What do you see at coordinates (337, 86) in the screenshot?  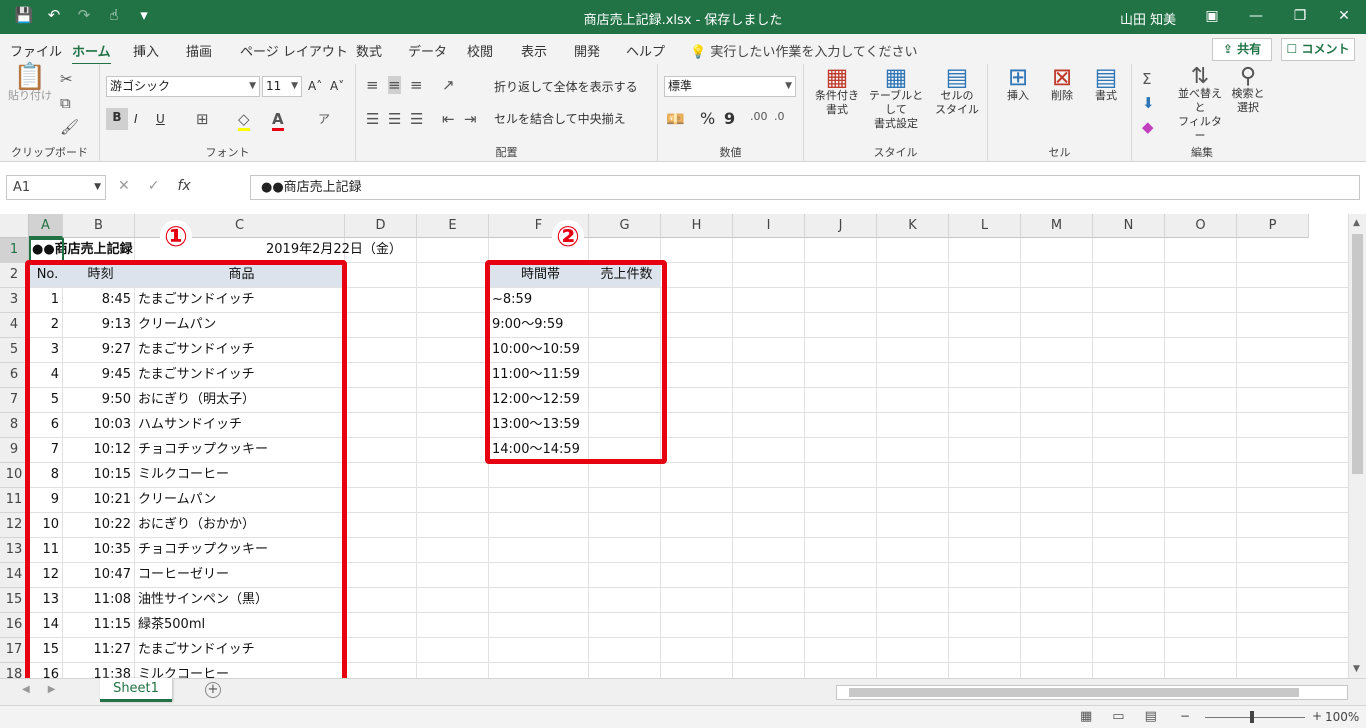 I see `shrink-font-button: A˅` at bounding box center [337, 86].